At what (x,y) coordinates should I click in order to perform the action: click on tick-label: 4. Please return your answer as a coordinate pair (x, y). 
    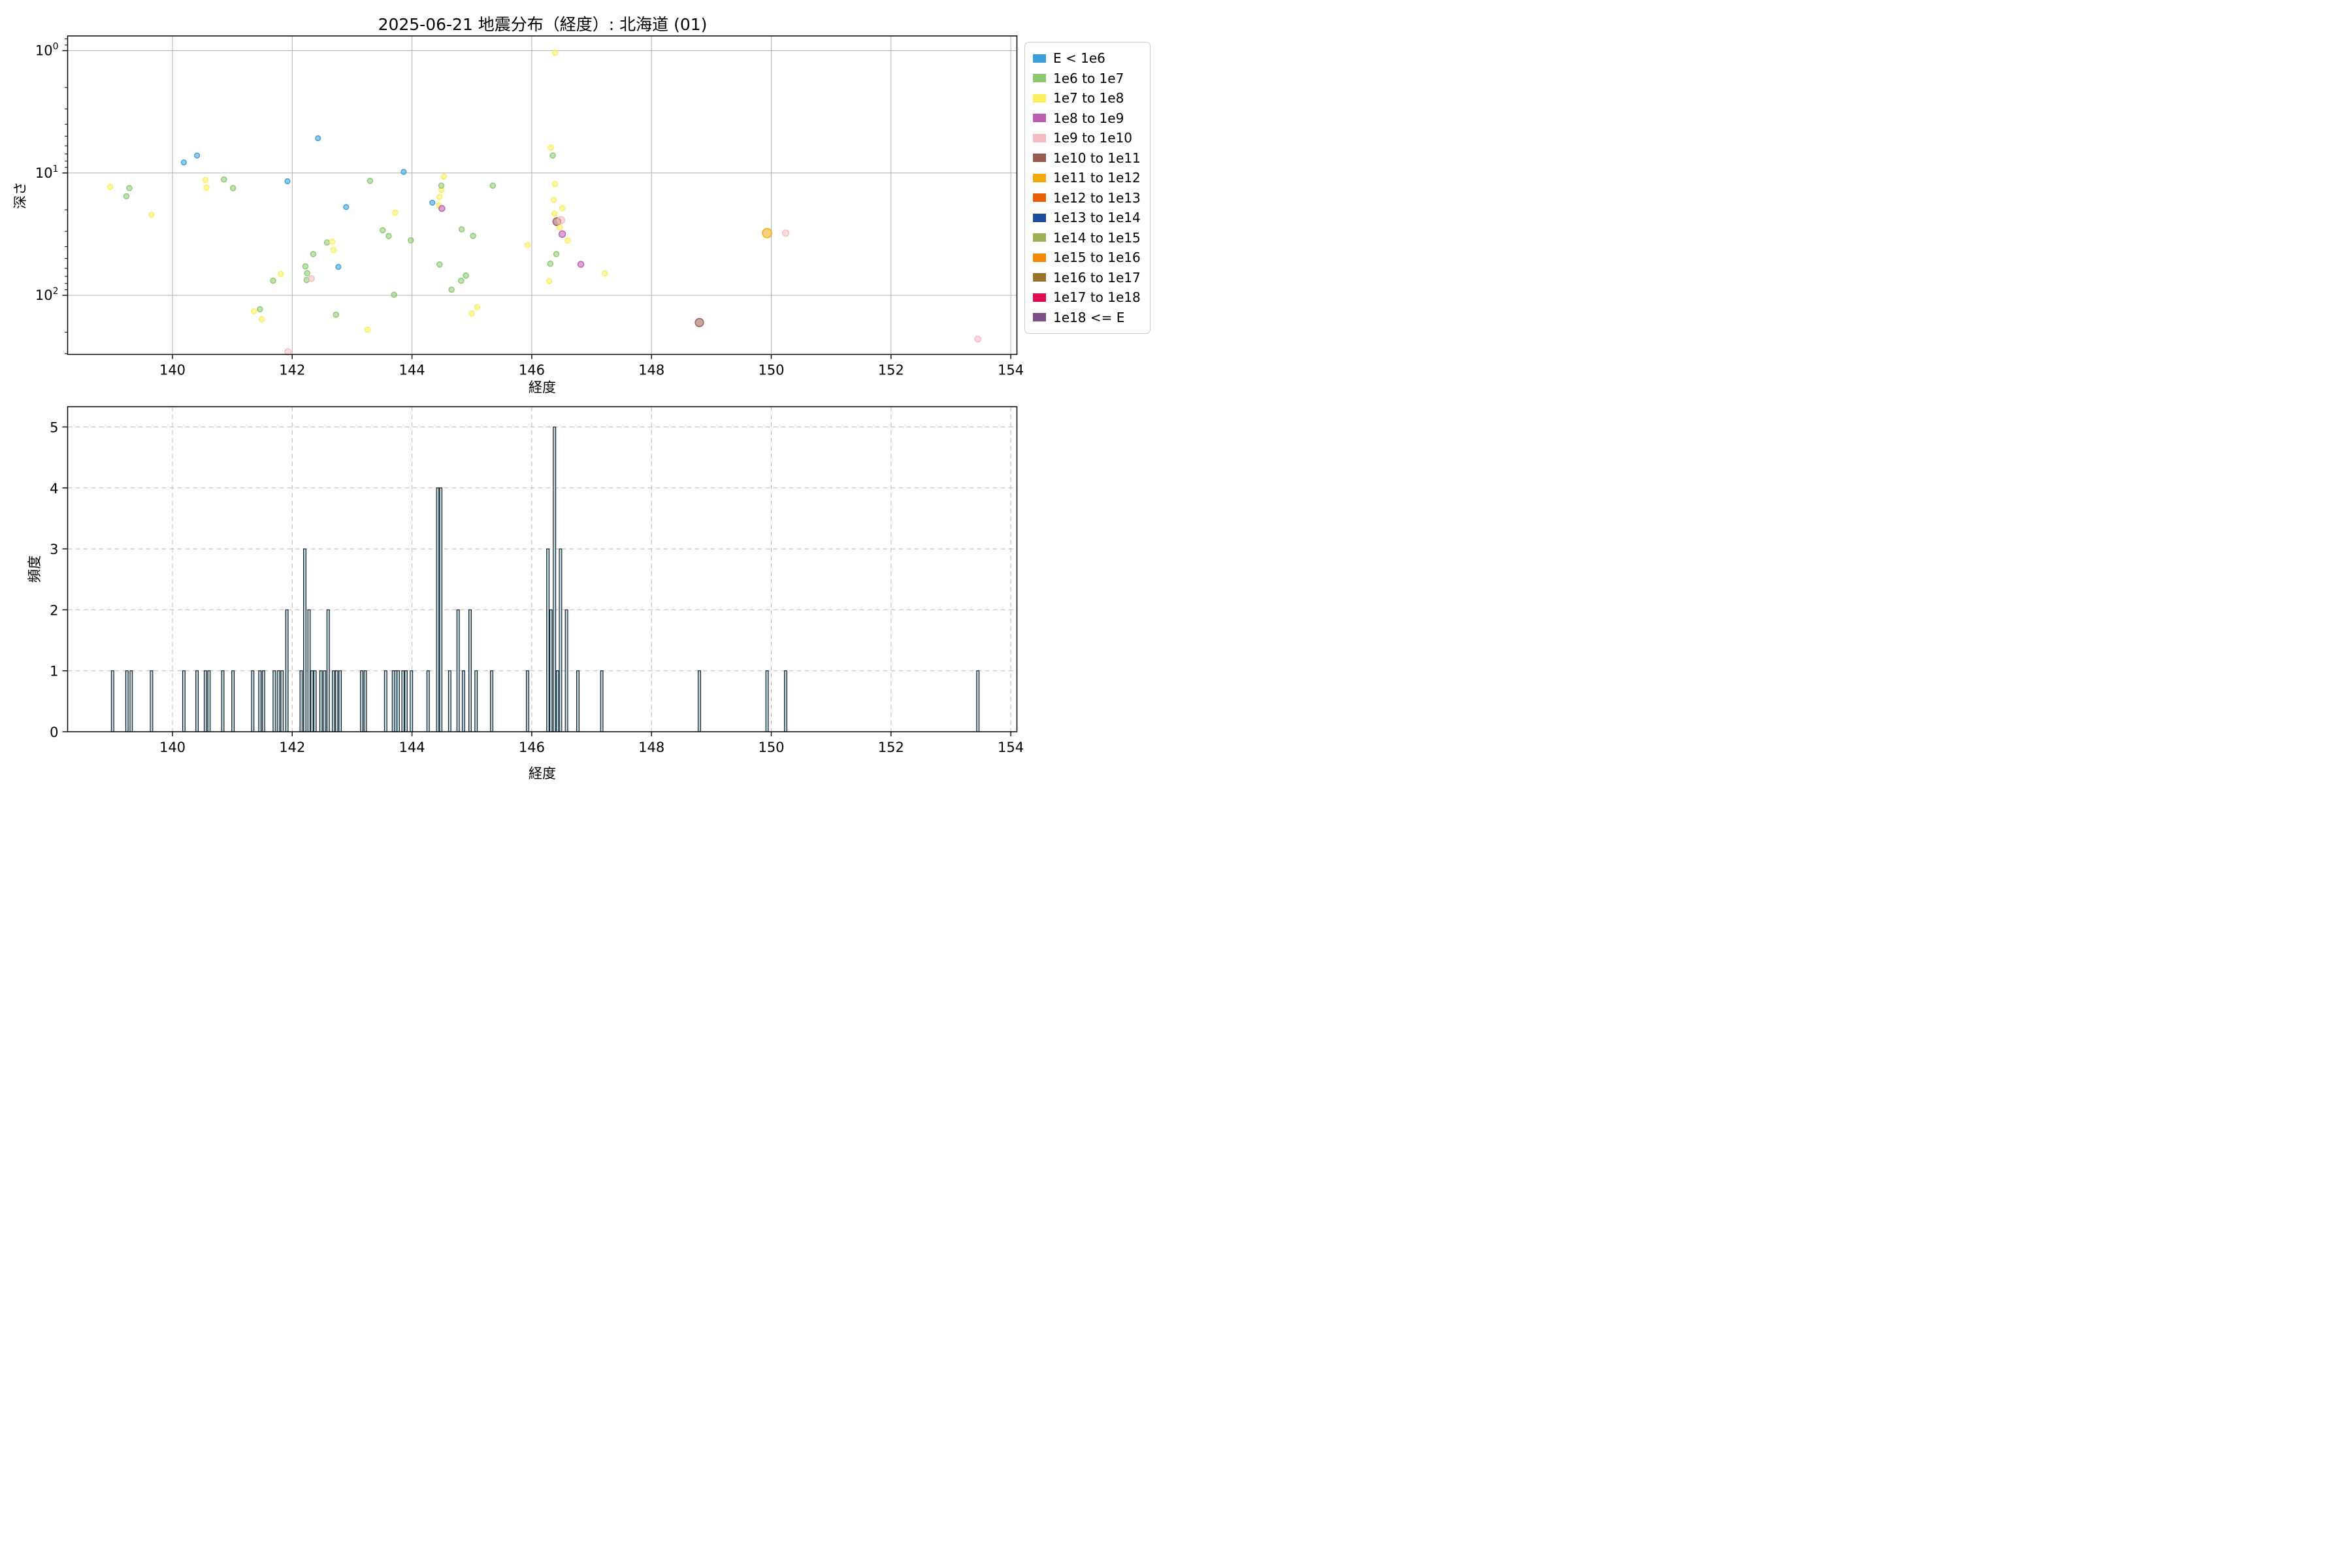
    Looking at the image, I should click on (54, 489).